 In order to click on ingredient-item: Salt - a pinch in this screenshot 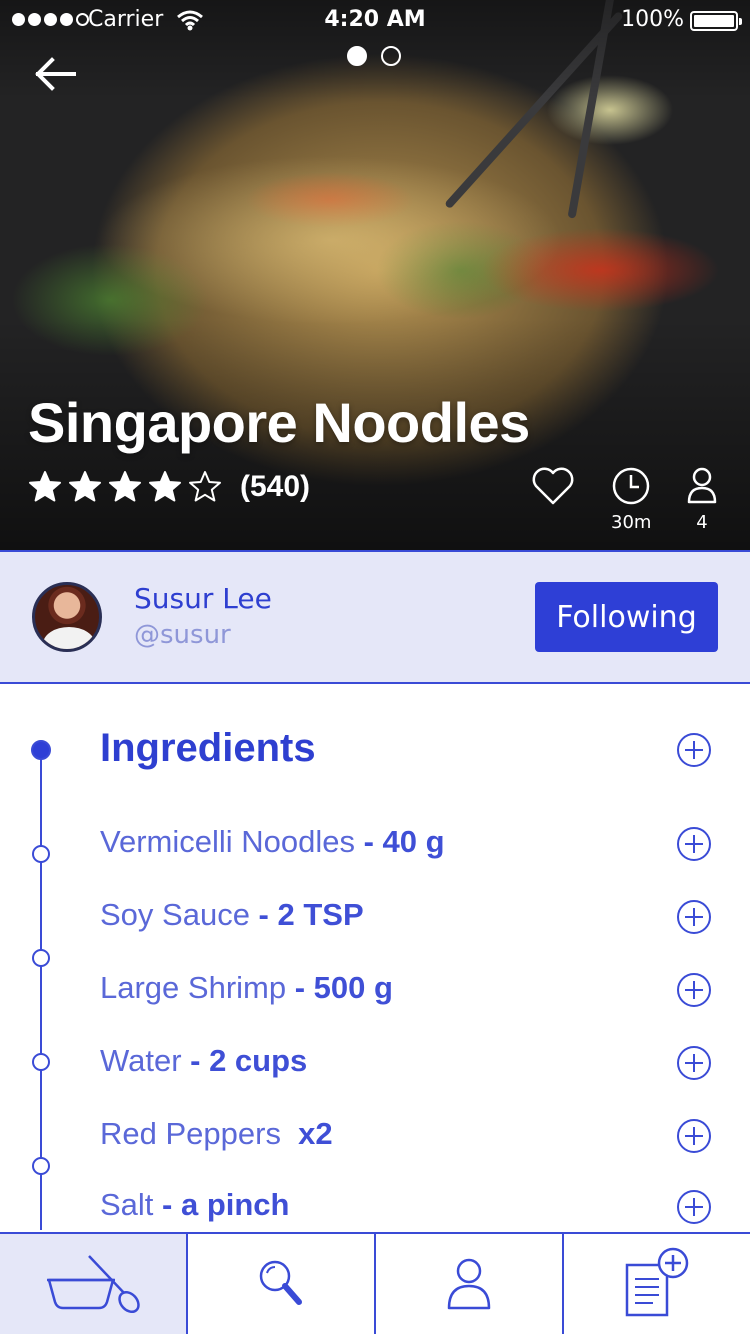, I will do `click(195, 1205)`.